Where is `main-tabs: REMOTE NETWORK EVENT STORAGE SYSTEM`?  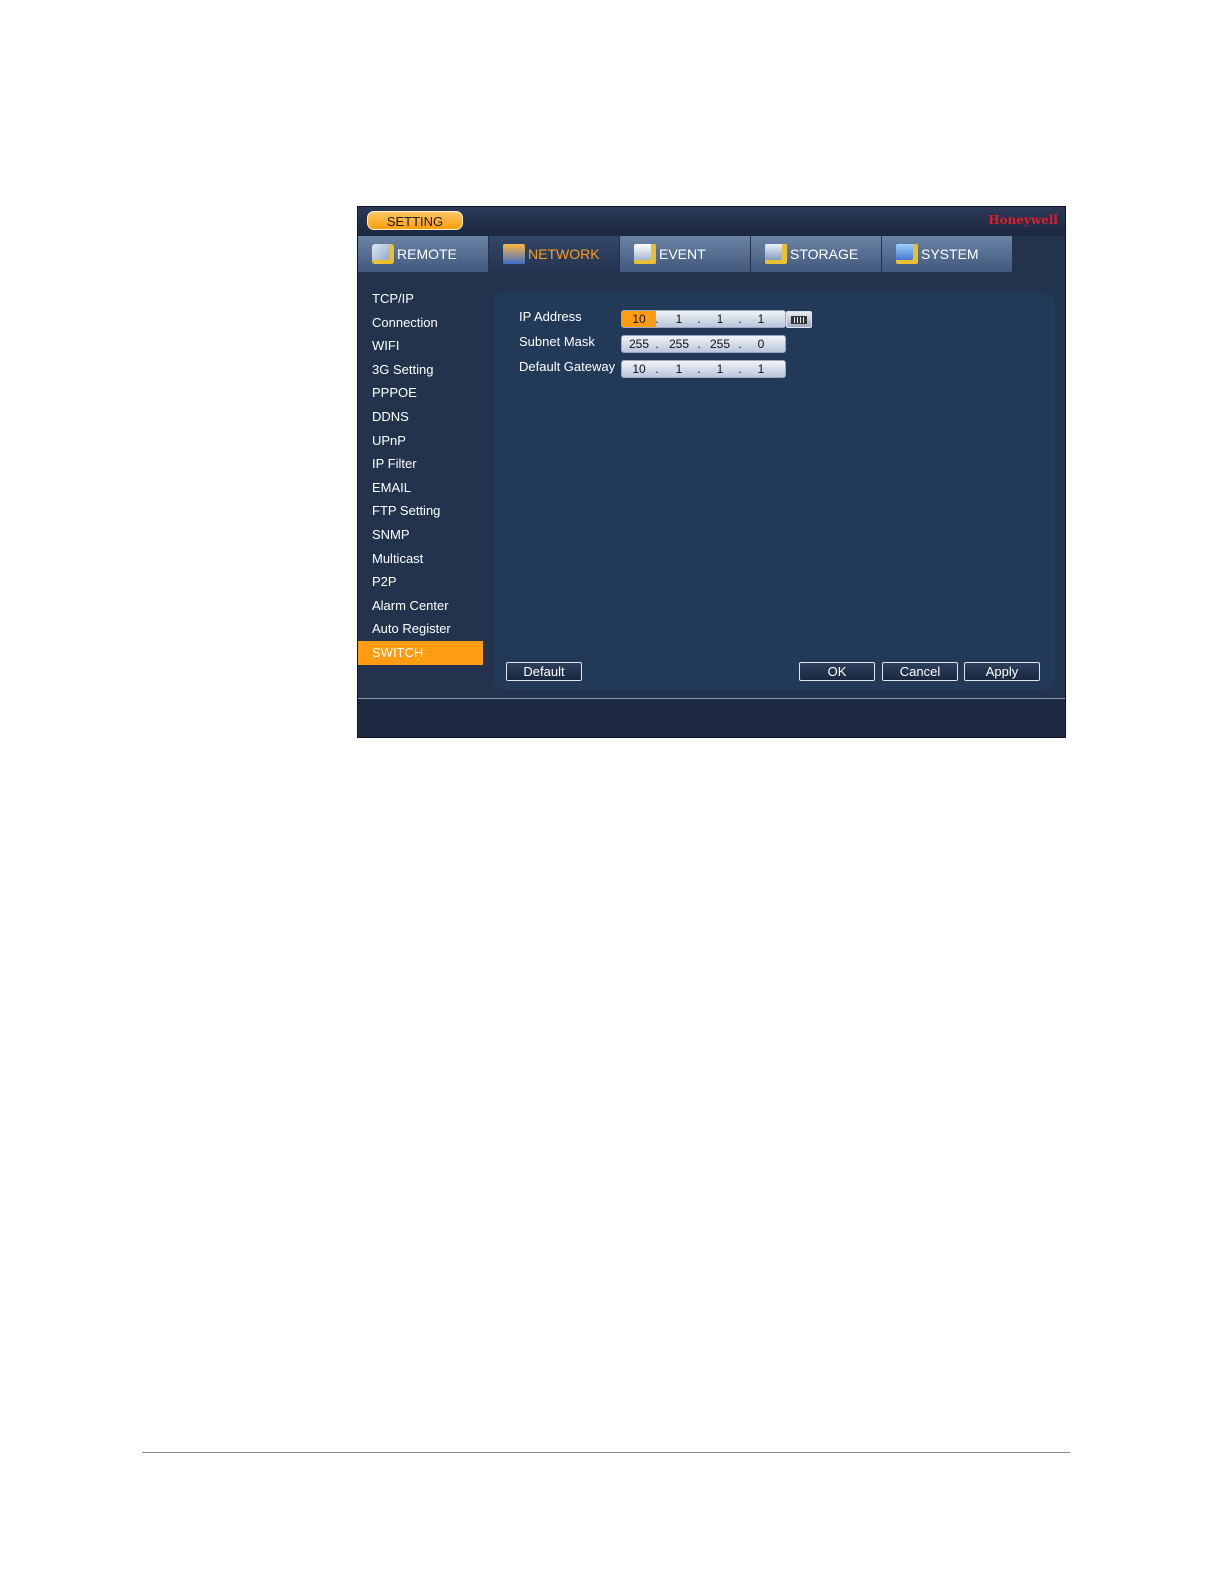
main-tabs: REMOTE NETWORK EVENT STORAGE SYSTEM is located at coordinates (685, 254).